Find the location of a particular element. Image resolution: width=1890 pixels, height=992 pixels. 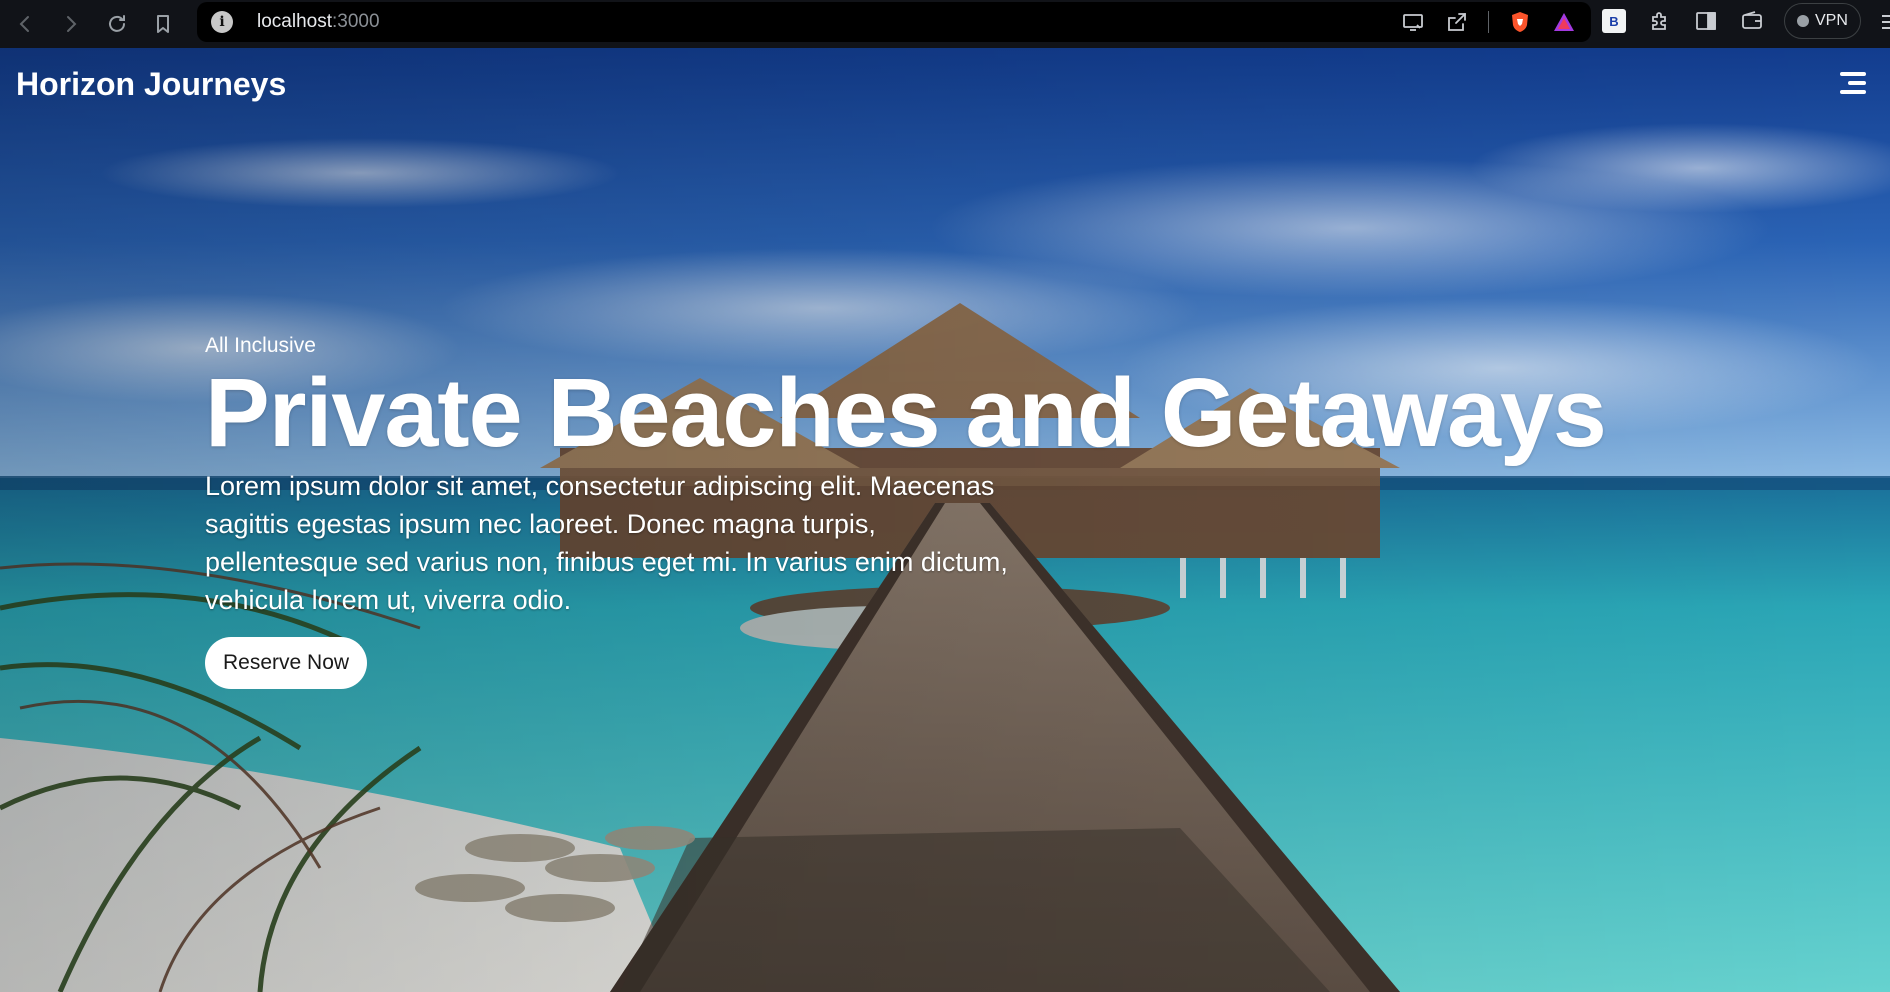

extension-badge-icon: B is located at coordinates (1614, 21).